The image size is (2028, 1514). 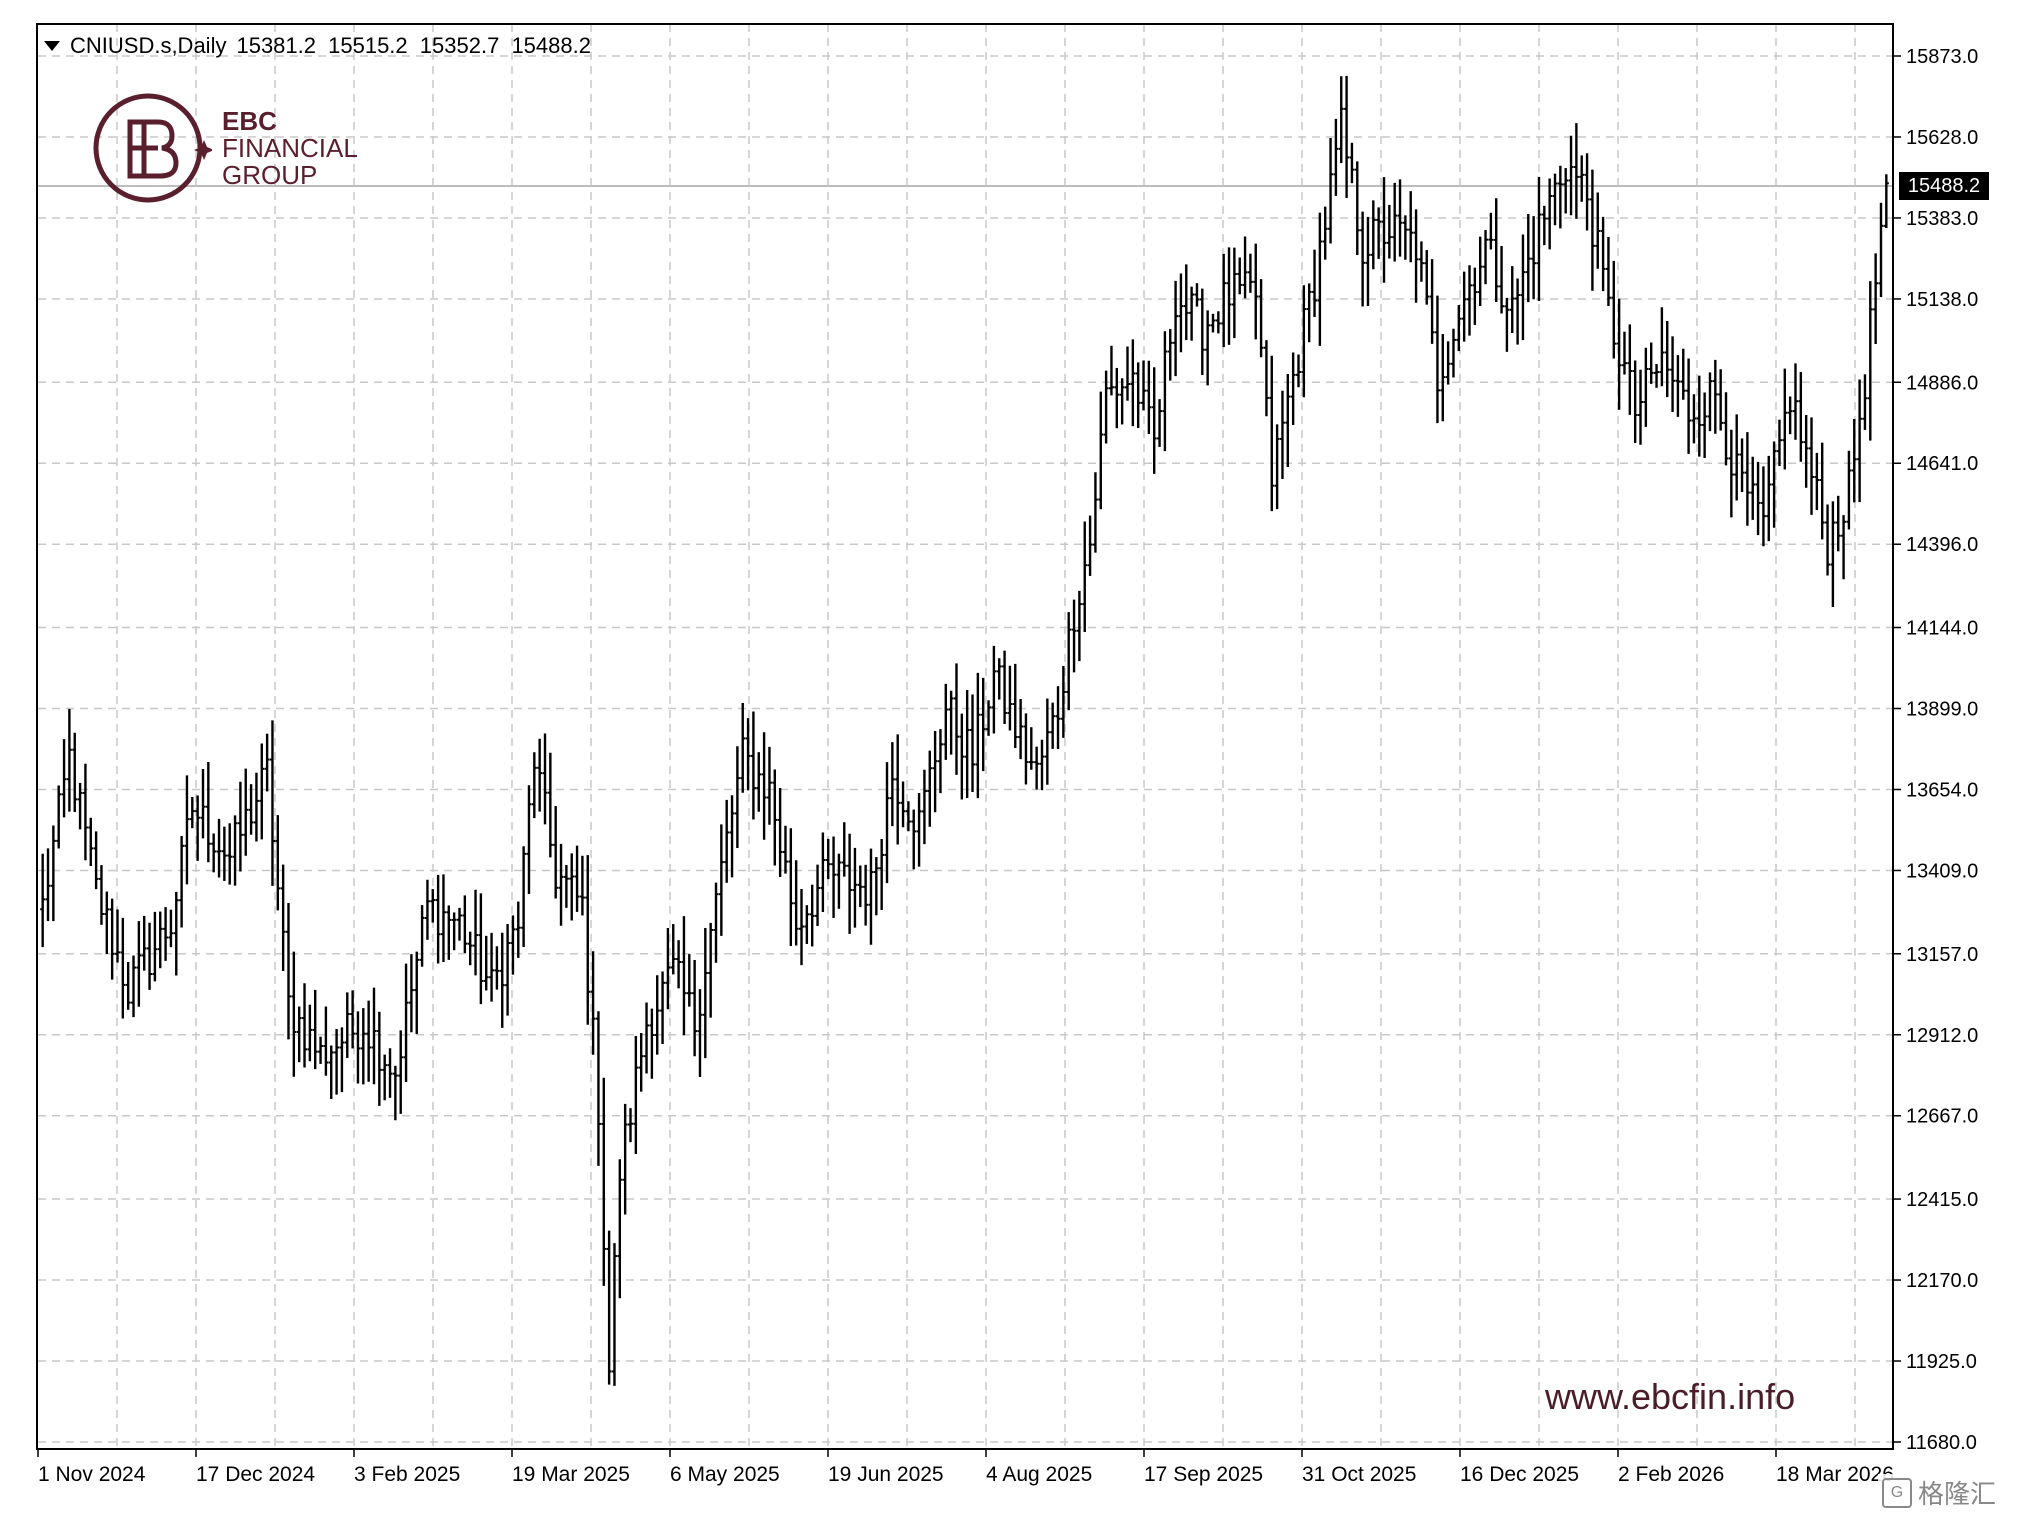 I want to click on y-tick-label: 15873.0, so click(x=1942, y=57).